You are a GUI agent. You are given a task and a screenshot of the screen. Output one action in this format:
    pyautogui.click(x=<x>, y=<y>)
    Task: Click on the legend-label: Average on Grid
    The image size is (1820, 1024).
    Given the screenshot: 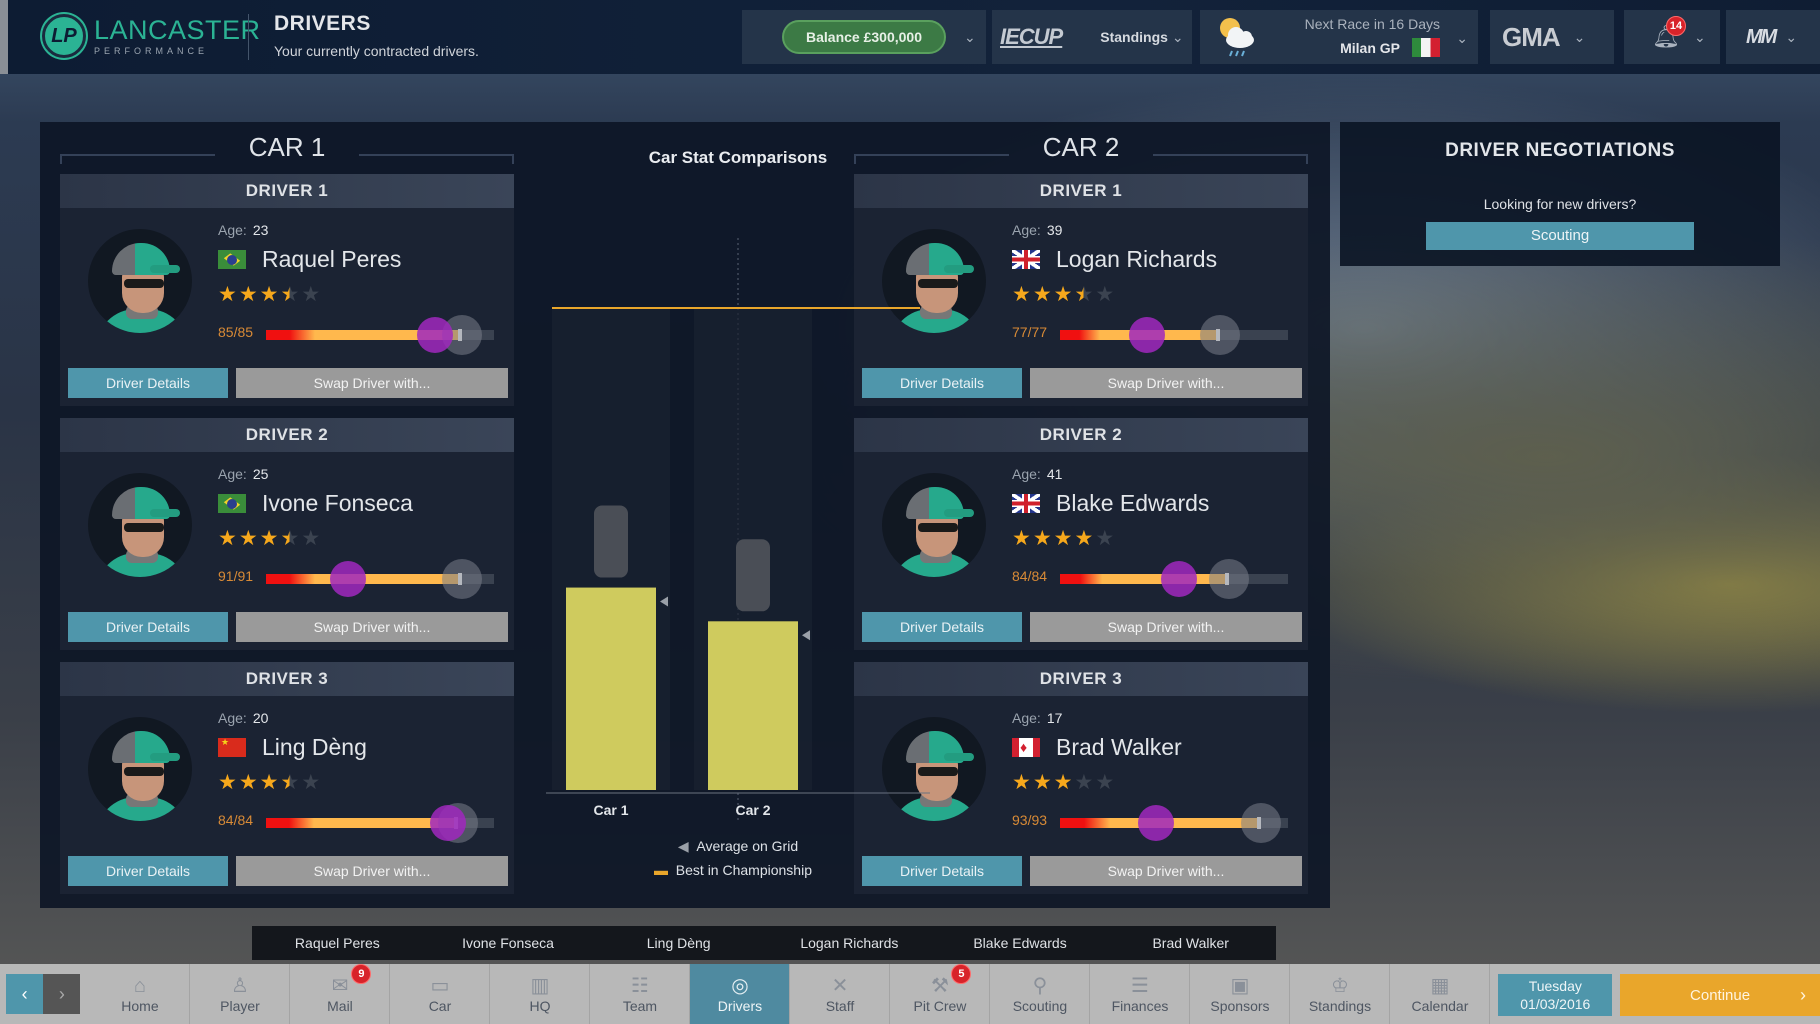 What is the action you would take?
    pyautogui.click(x=747, y=846)
    